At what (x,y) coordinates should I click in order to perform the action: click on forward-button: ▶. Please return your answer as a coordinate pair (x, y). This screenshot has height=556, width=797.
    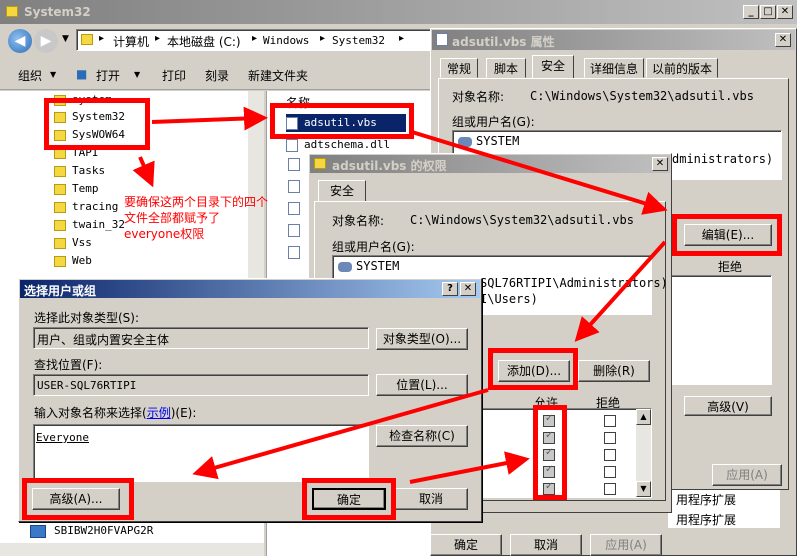
    Looking at the image, I should click on (46, 41).